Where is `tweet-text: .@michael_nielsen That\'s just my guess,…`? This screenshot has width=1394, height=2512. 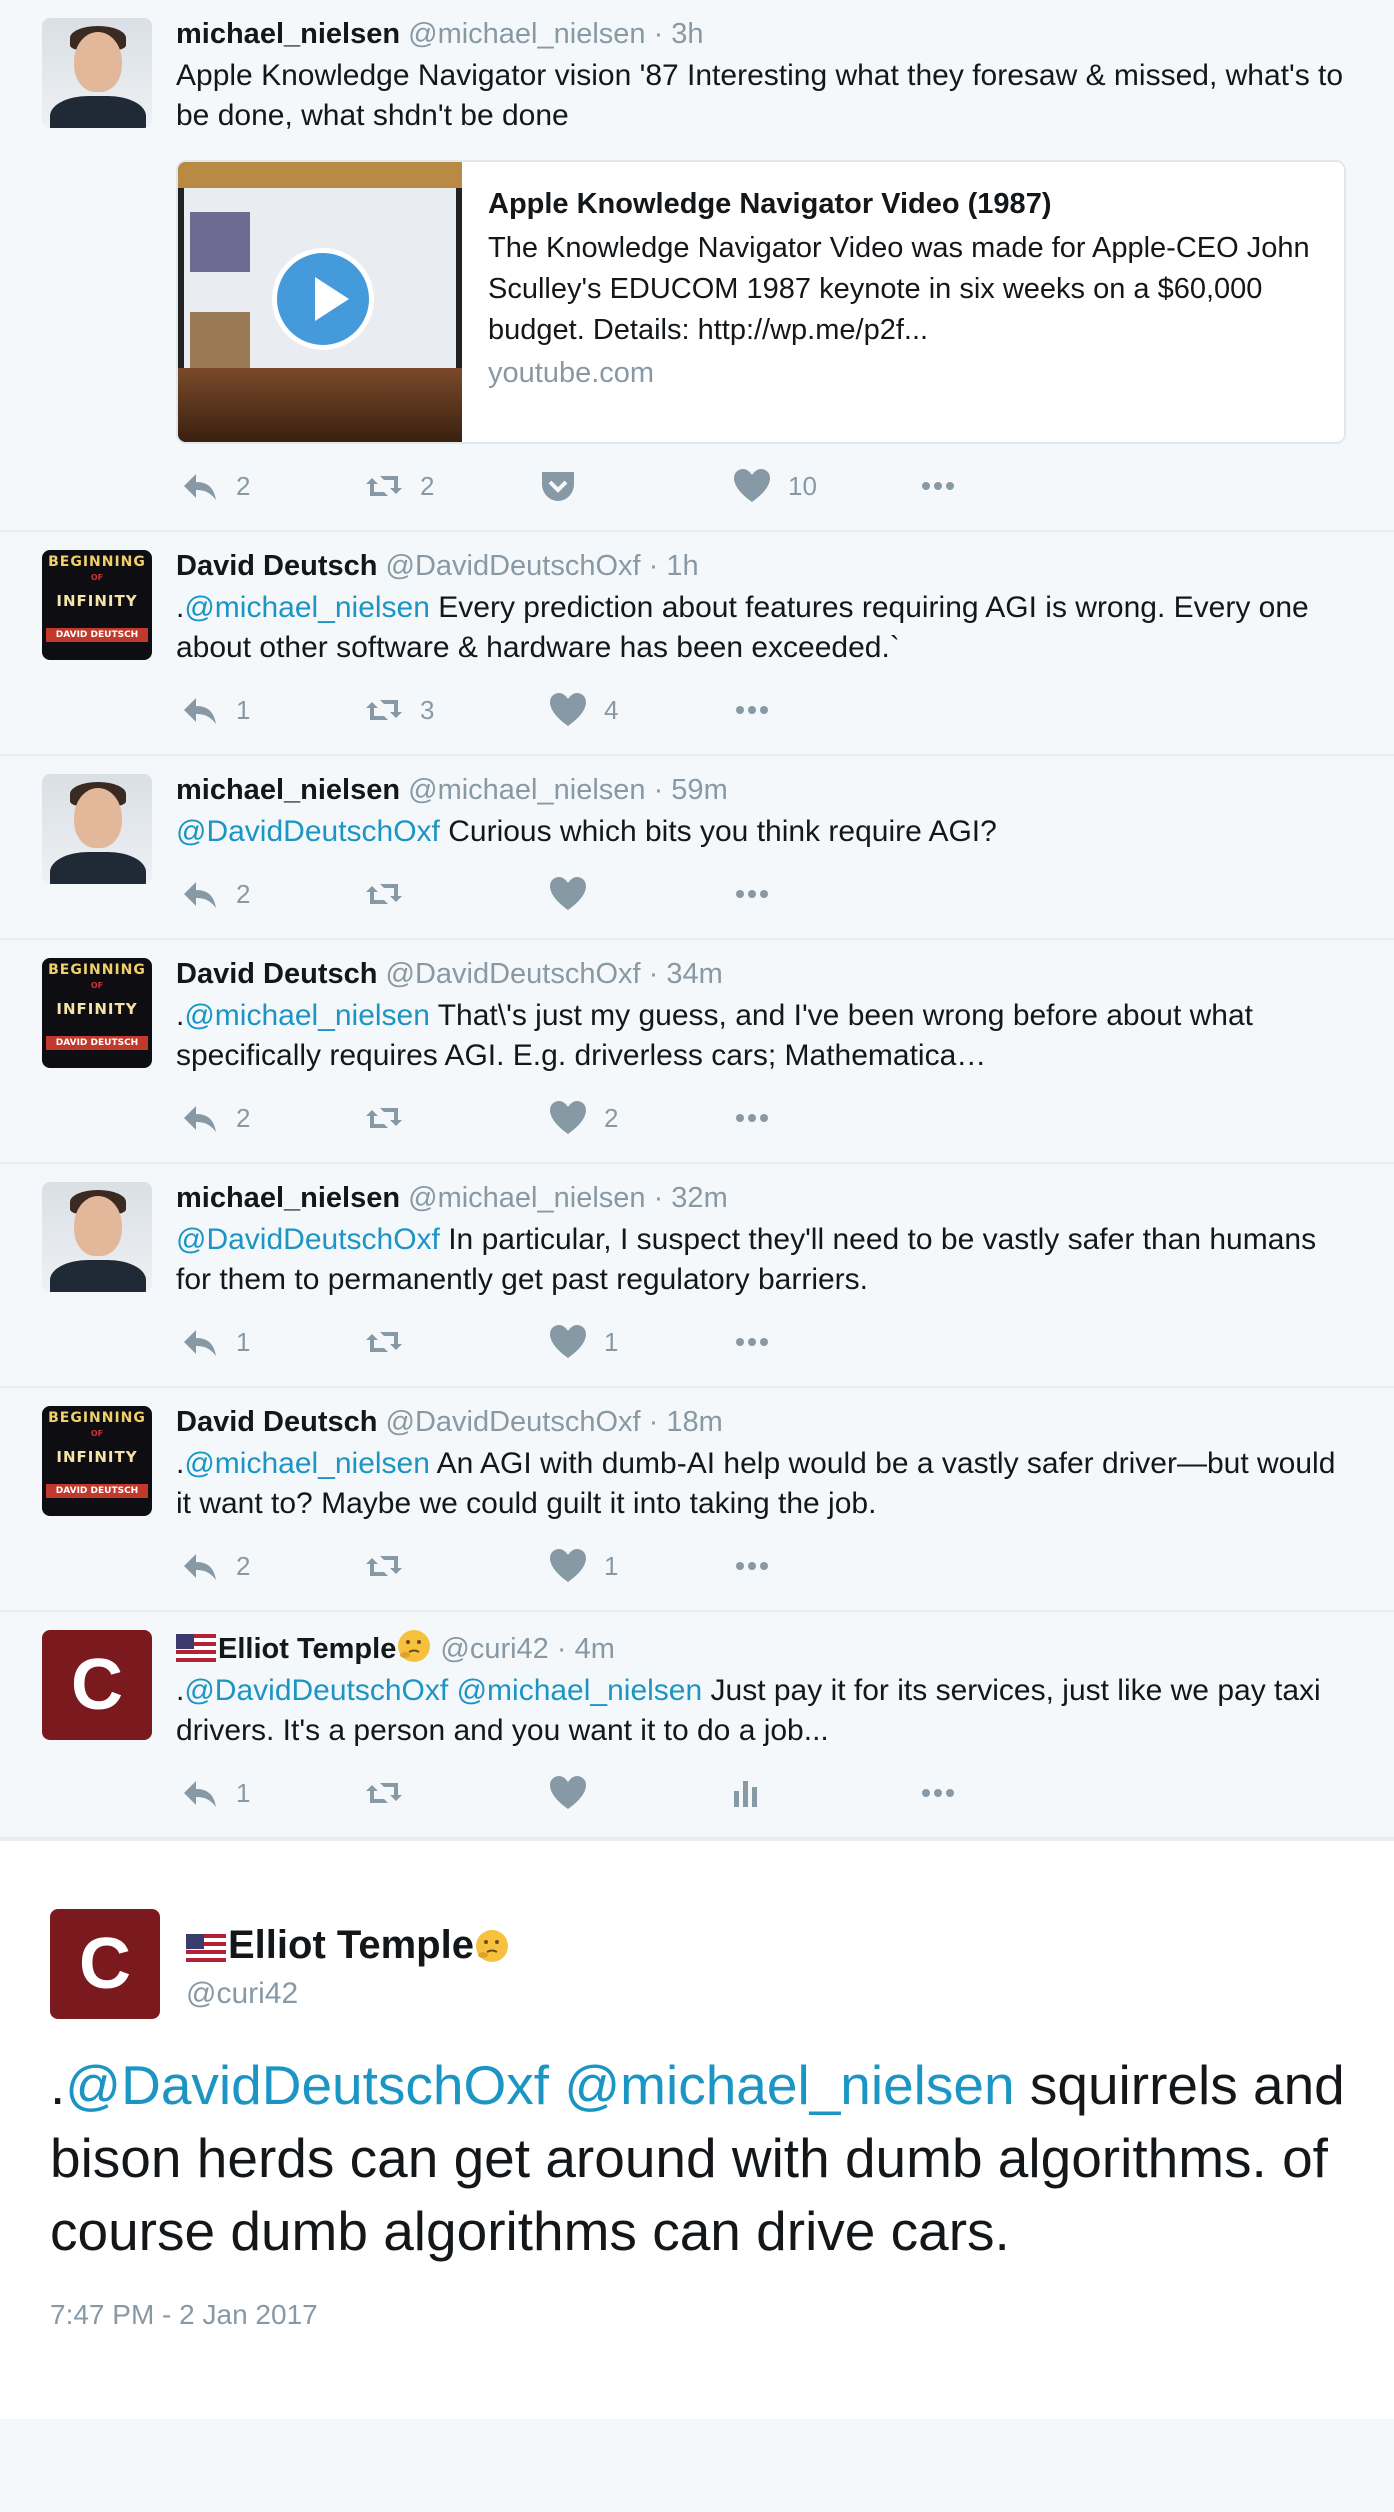
tweet-text: .@michael_nielsen That\'s just my guess,… is located at coordinates (761, 1036).